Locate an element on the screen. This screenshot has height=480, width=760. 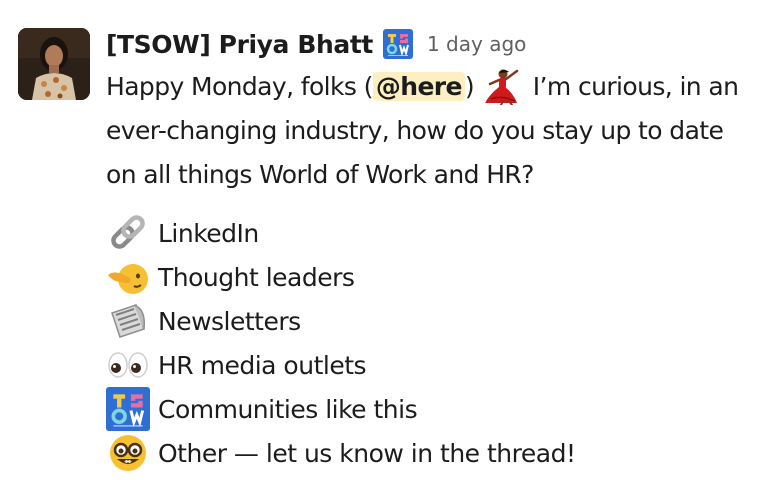
avatar is located at coordinates (54, 64).